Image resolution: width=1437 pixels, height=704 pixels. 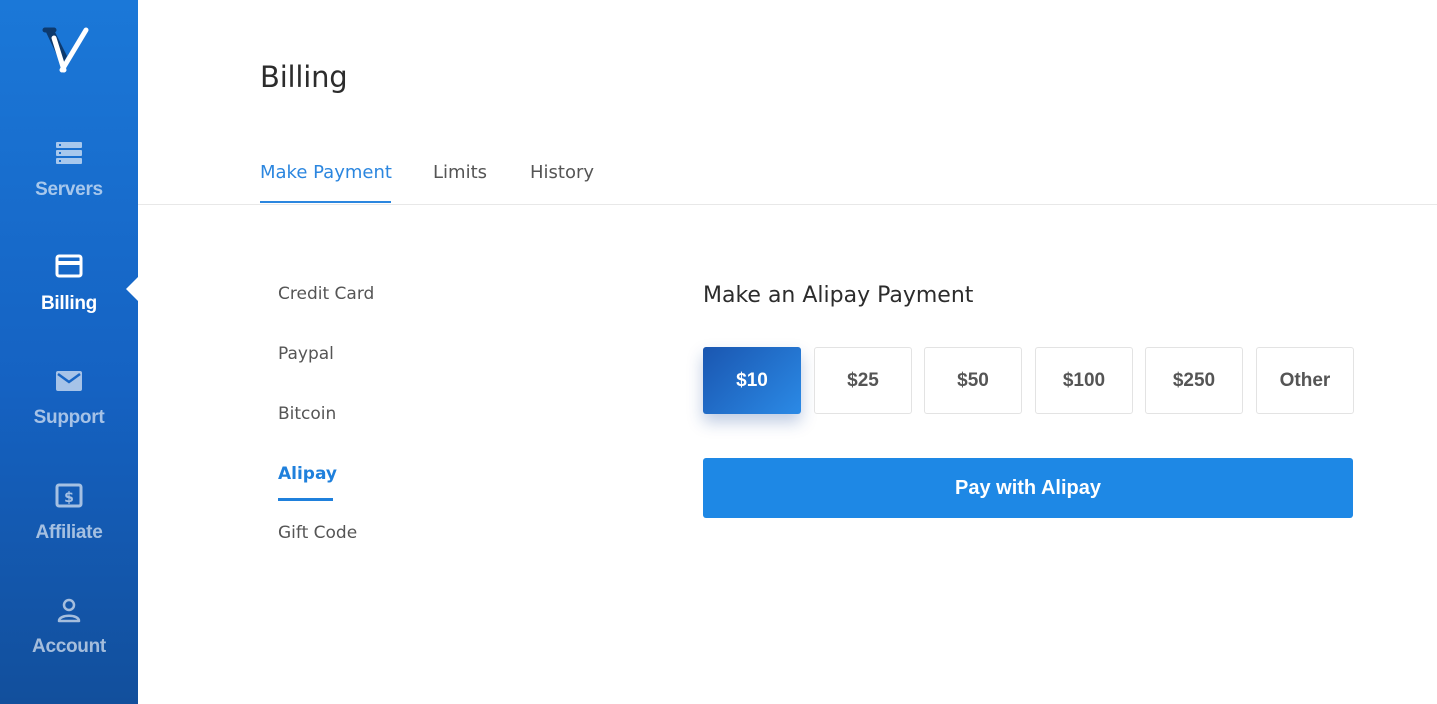 What do you see at coordinates (1194, 380) in the screenshot?
I see `amount-option-250: $250` at bounding box center [1194, 380].